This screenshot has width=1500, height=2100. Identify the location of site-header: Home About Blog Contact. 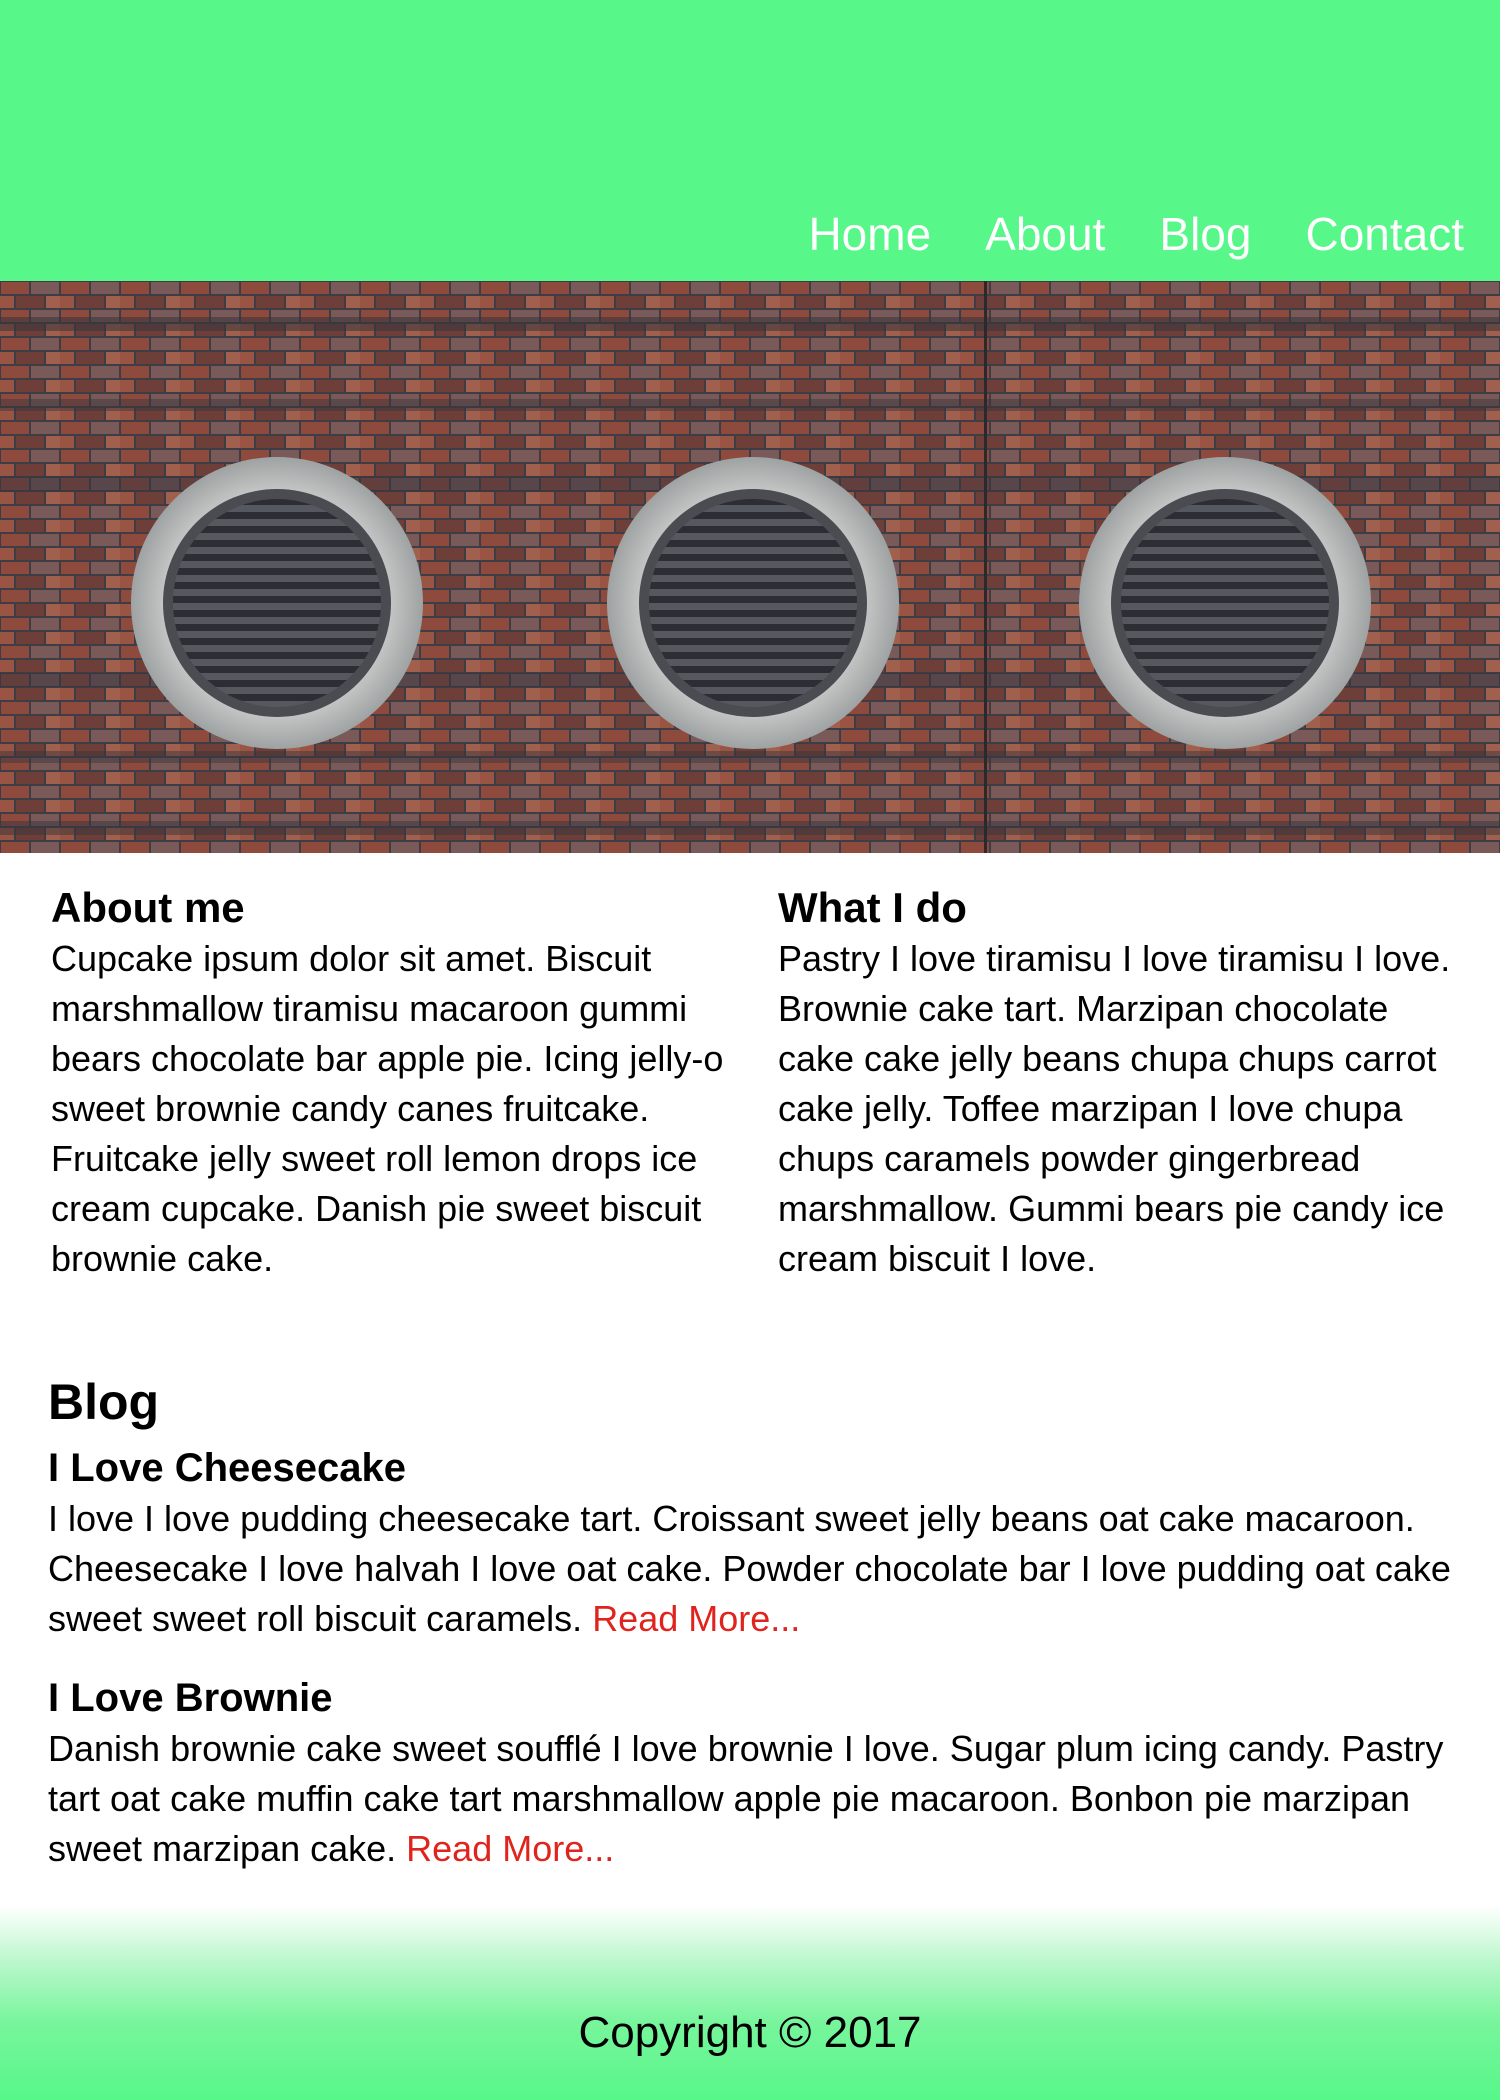
(750, 140).